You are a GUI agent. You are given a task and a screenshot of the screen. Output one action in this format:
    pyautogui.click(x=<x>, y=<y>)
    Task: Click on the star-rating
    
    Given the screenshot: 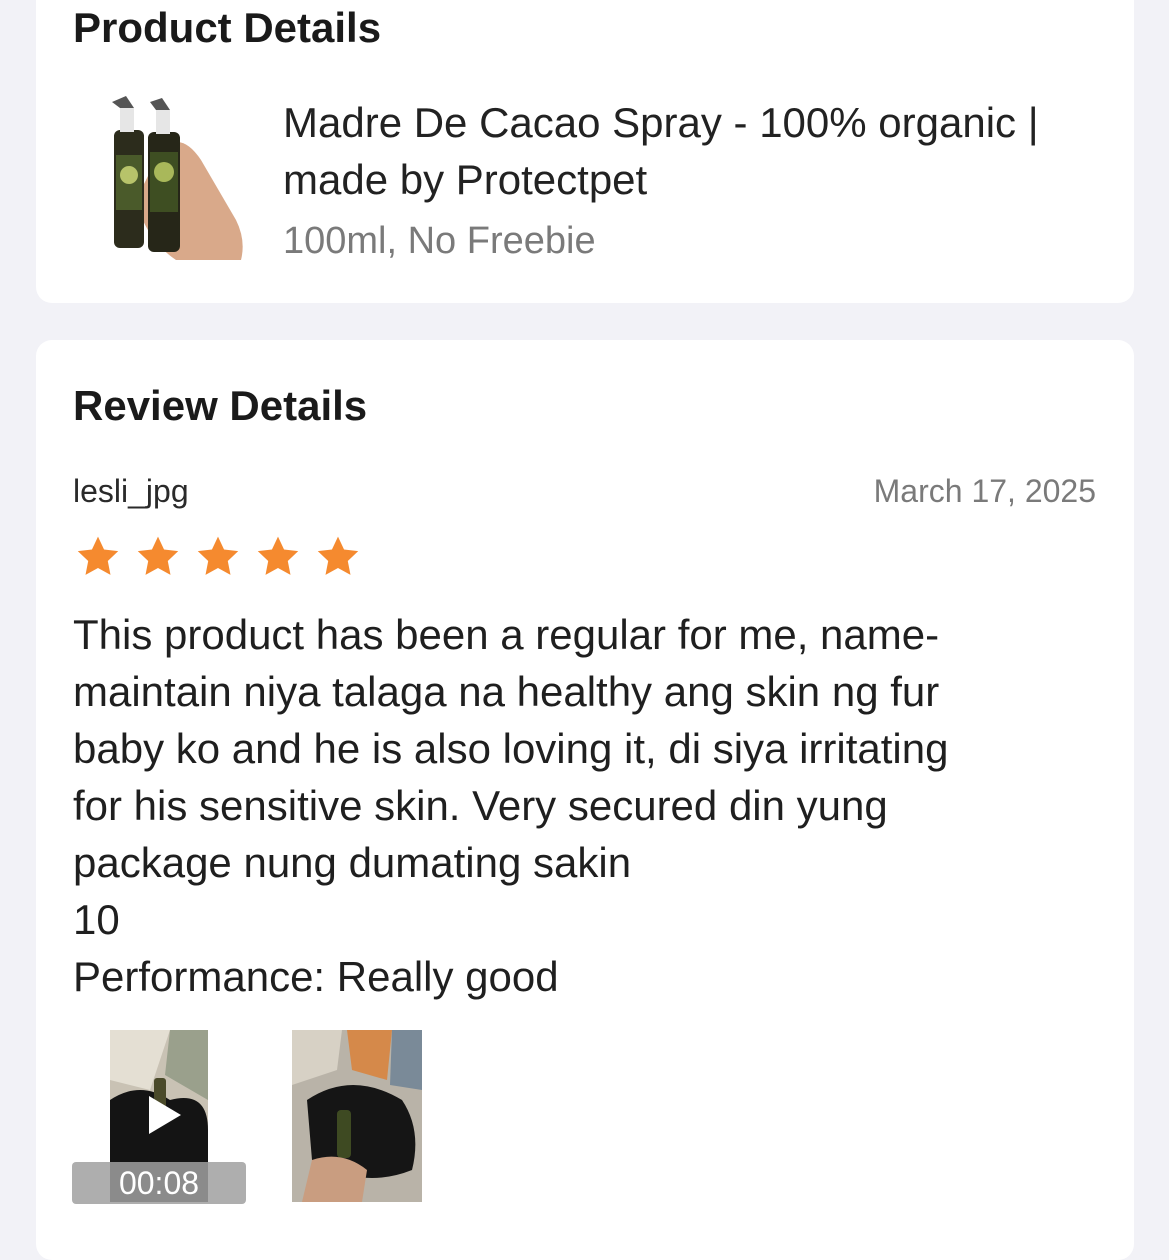 What is the action you would take?
    pyautogui.click(x=218, y=557)
    